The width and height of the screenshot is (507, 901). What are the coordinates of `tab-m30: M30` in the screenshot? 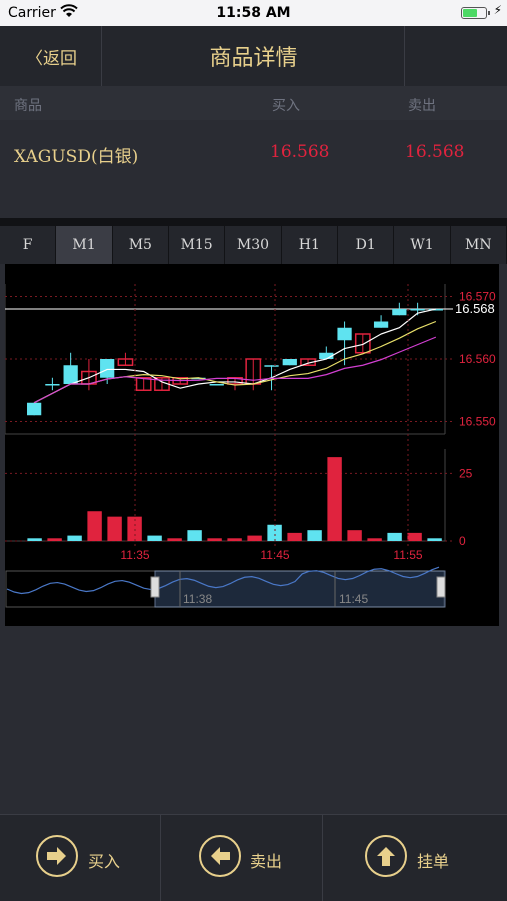 It's located at (253, 245).